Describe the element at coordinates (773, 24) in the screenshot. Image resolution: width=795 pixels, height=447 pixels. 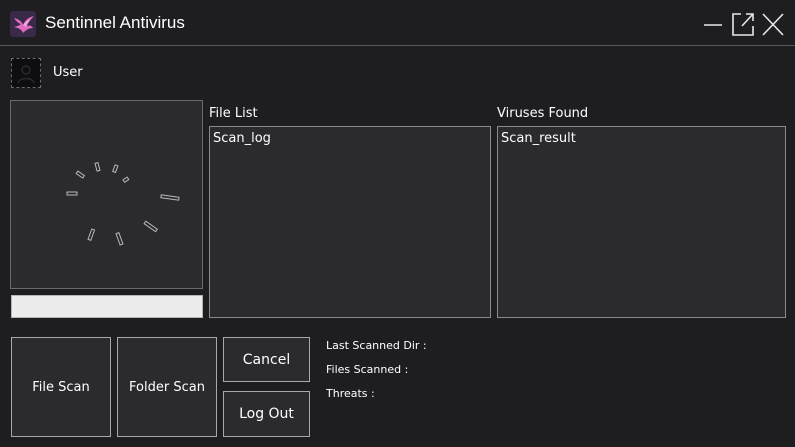
I see `close-icon` at that location.